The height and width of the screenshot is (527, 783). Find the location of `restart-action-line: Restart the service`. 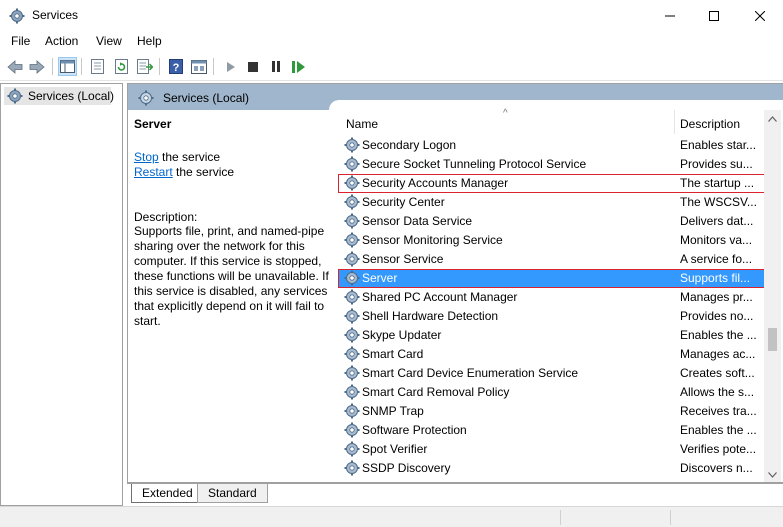

restart-action-line: Restart the service is located at coordinates (184, 172).